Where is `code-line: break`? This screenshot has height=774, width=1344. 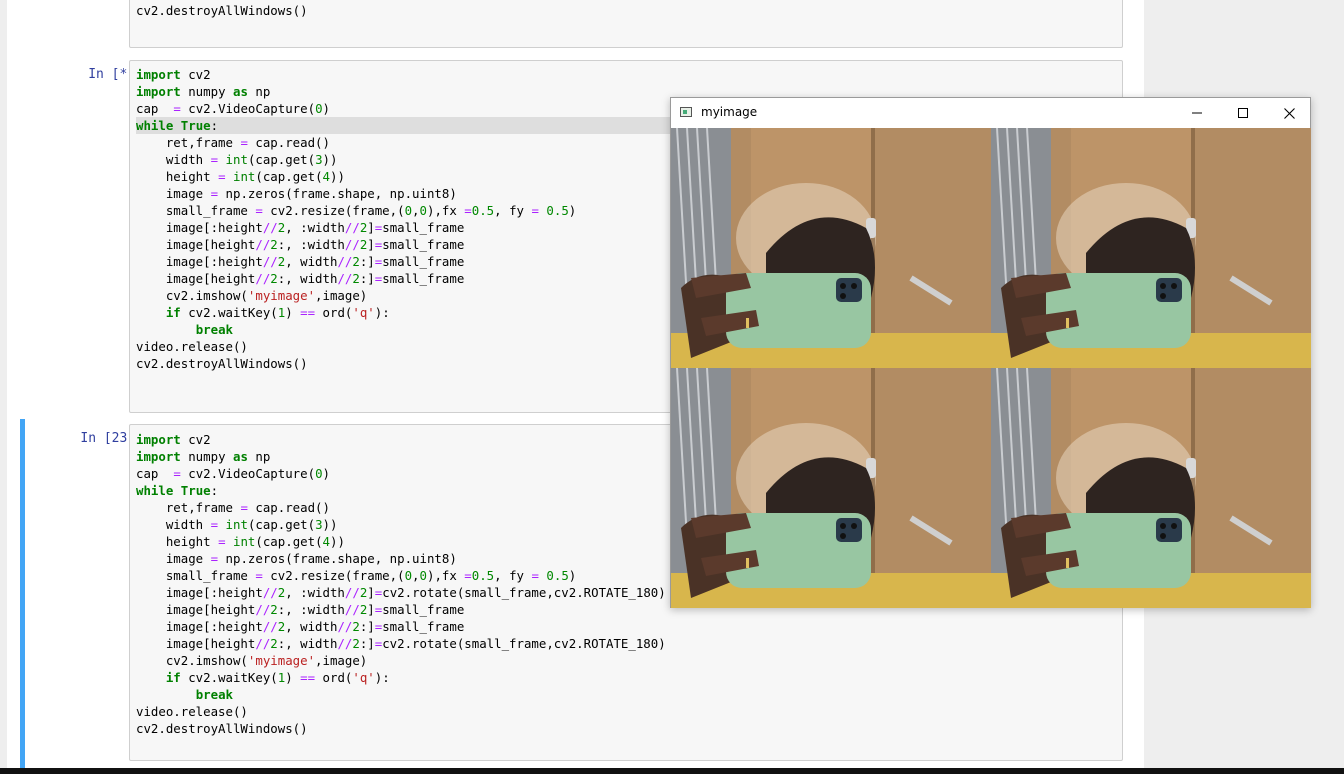
code-line: break is located at coordinates (629, 694).